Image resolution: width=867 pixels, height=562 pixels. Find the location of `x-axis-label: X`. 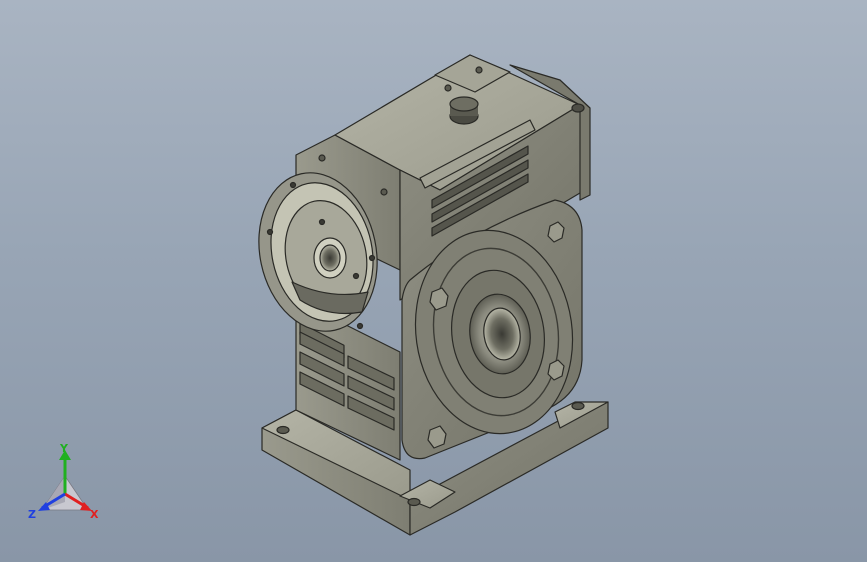

x-axis-label: X is located at coordinates (94, 514).